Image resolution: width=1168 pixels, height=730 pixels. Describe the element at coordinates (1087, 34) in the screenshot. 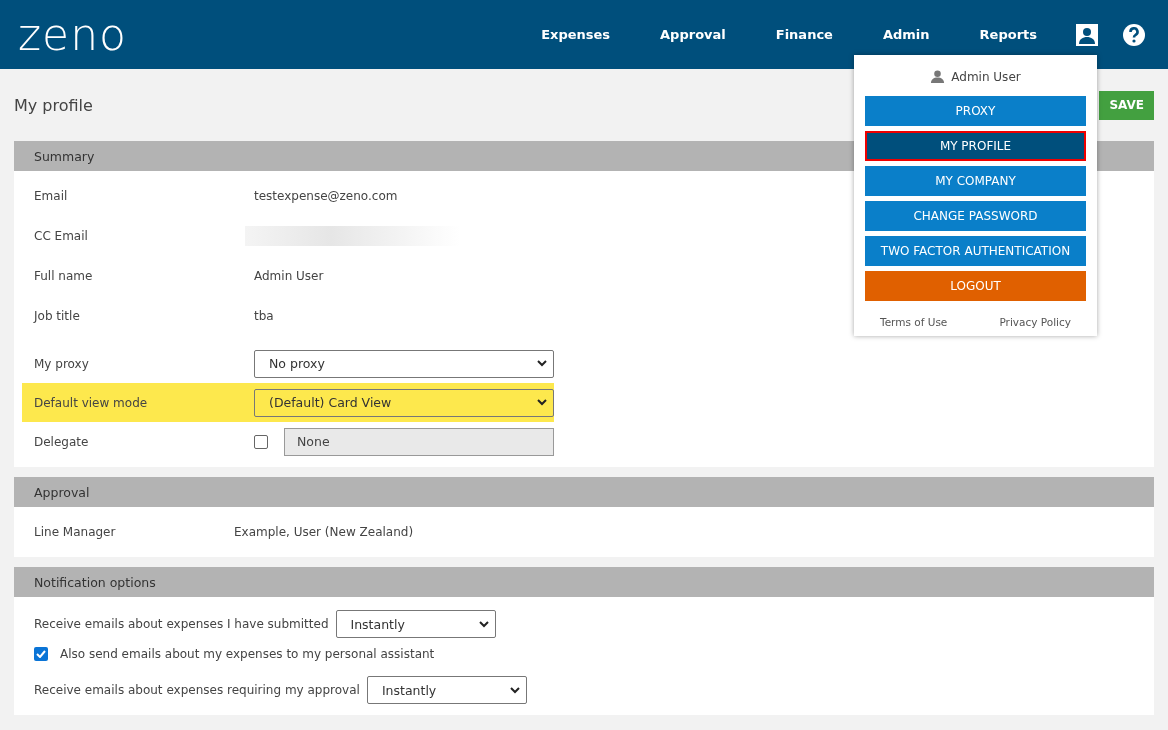

I see `user-menu-button` at that location.